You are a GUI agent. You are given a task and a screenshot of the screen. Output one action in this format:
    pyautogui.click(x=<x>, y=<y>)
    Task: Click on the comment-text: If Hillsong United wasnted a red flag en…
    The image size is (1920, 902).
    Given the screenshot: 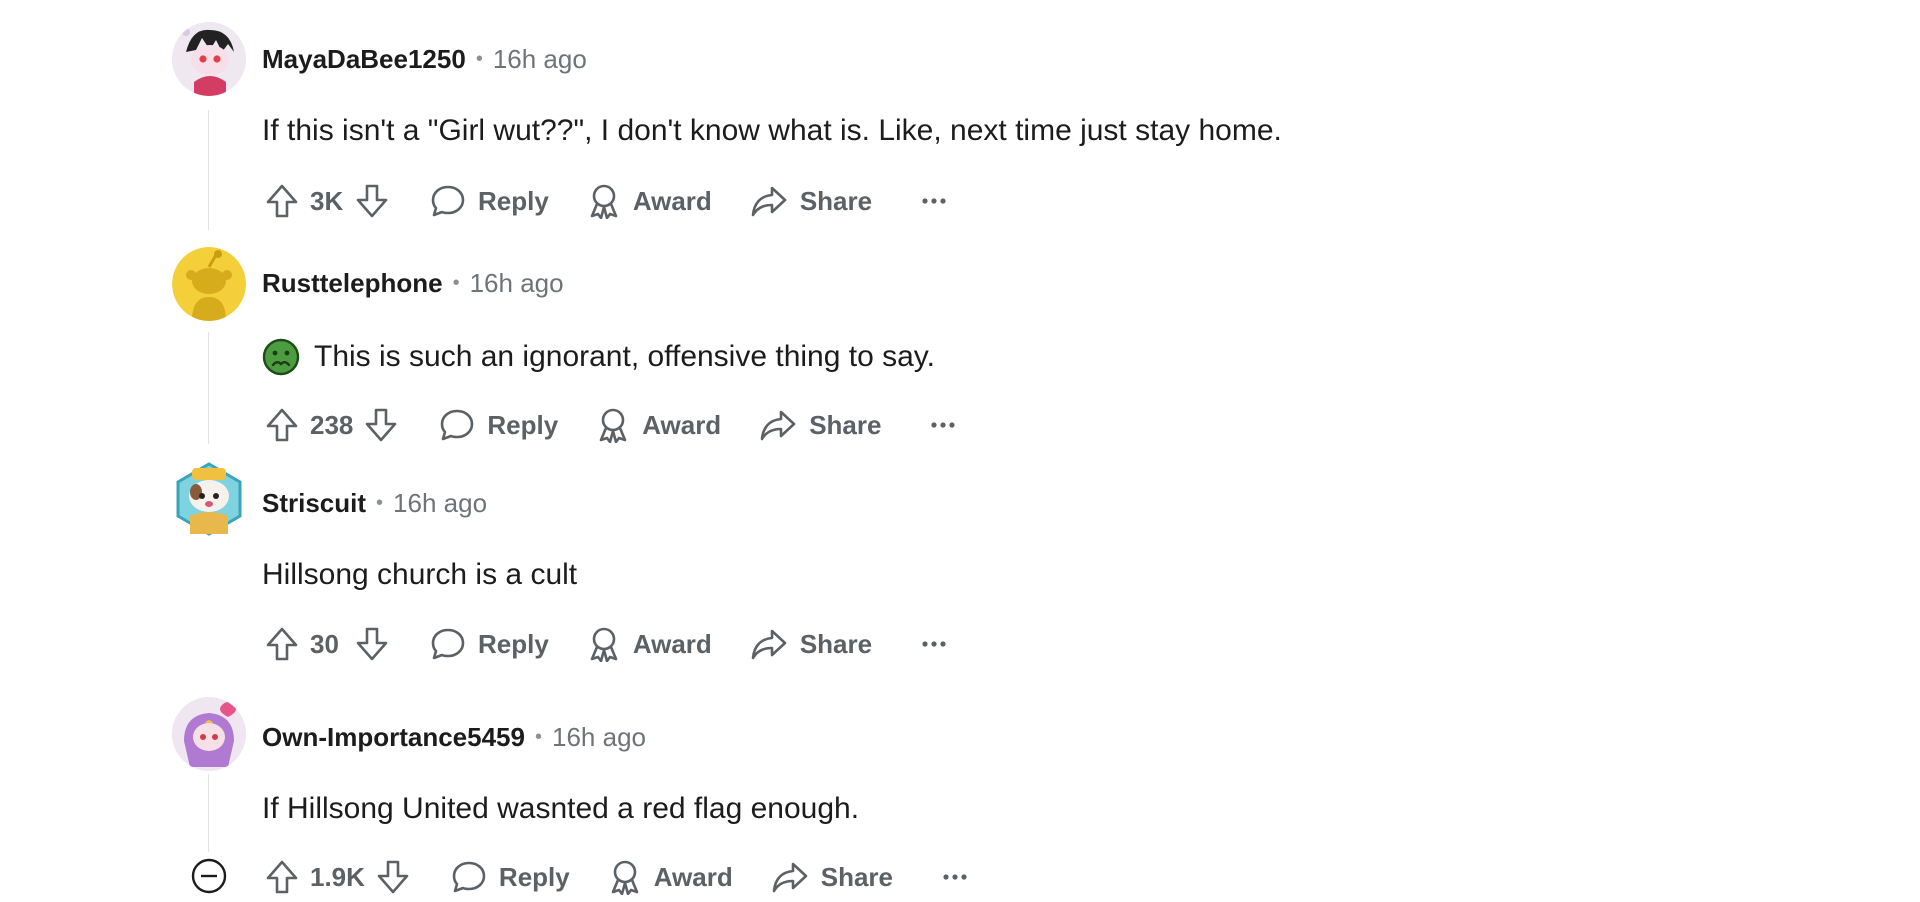 What is the action you would take?
    pyautogui.click(x=561, y=808)
    